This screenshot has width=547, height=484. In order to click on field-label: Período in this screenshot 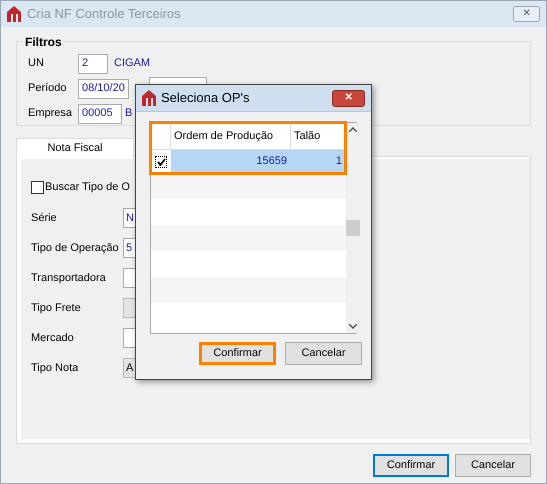, I will do `click(48, 88)`.